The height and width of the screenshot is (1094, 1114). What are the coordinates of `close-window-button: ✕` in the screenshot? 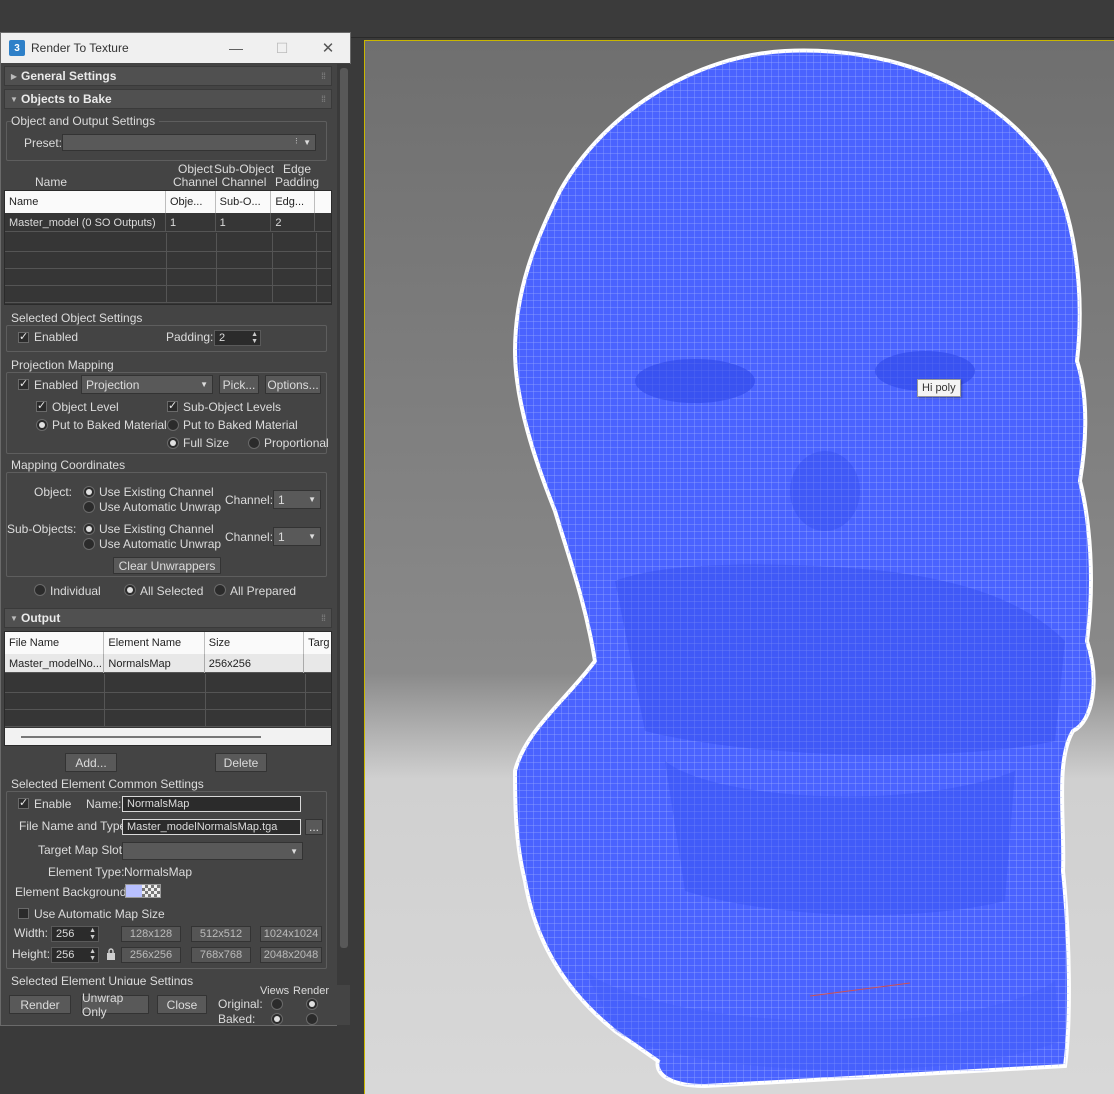 It's located at (328, 48).